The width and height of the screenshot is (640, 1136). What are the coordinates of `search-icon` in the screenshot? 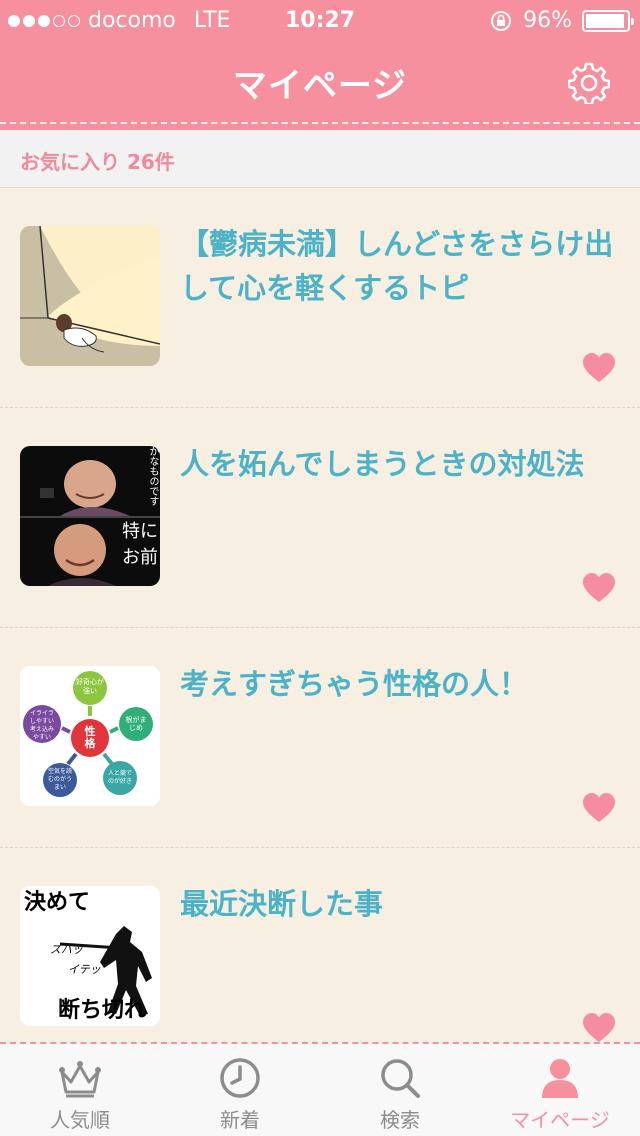 It's located at (400, 1078).